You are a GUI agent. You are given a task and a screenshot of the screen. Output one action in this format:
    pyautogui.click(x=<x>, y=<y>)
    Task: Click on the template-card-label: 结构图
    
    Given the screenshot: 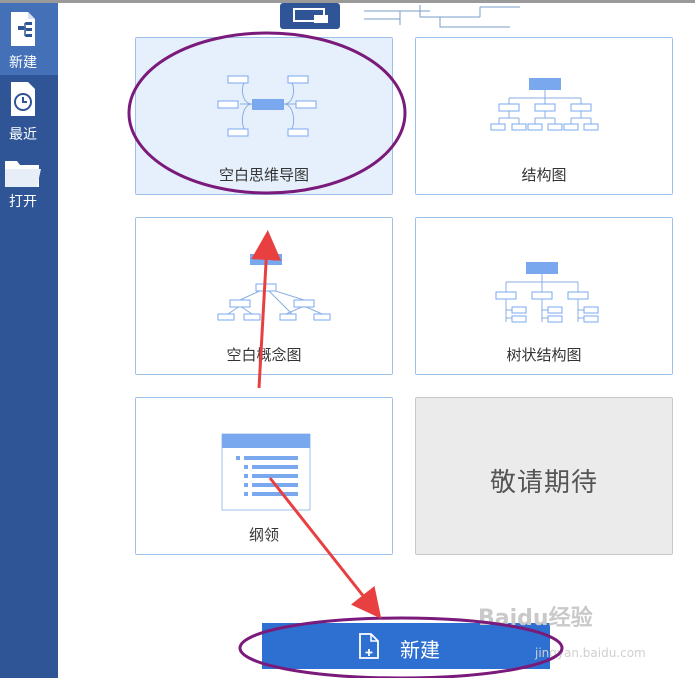 What is the action you would take?
    pyautogui.click(x=544, y=175)
    